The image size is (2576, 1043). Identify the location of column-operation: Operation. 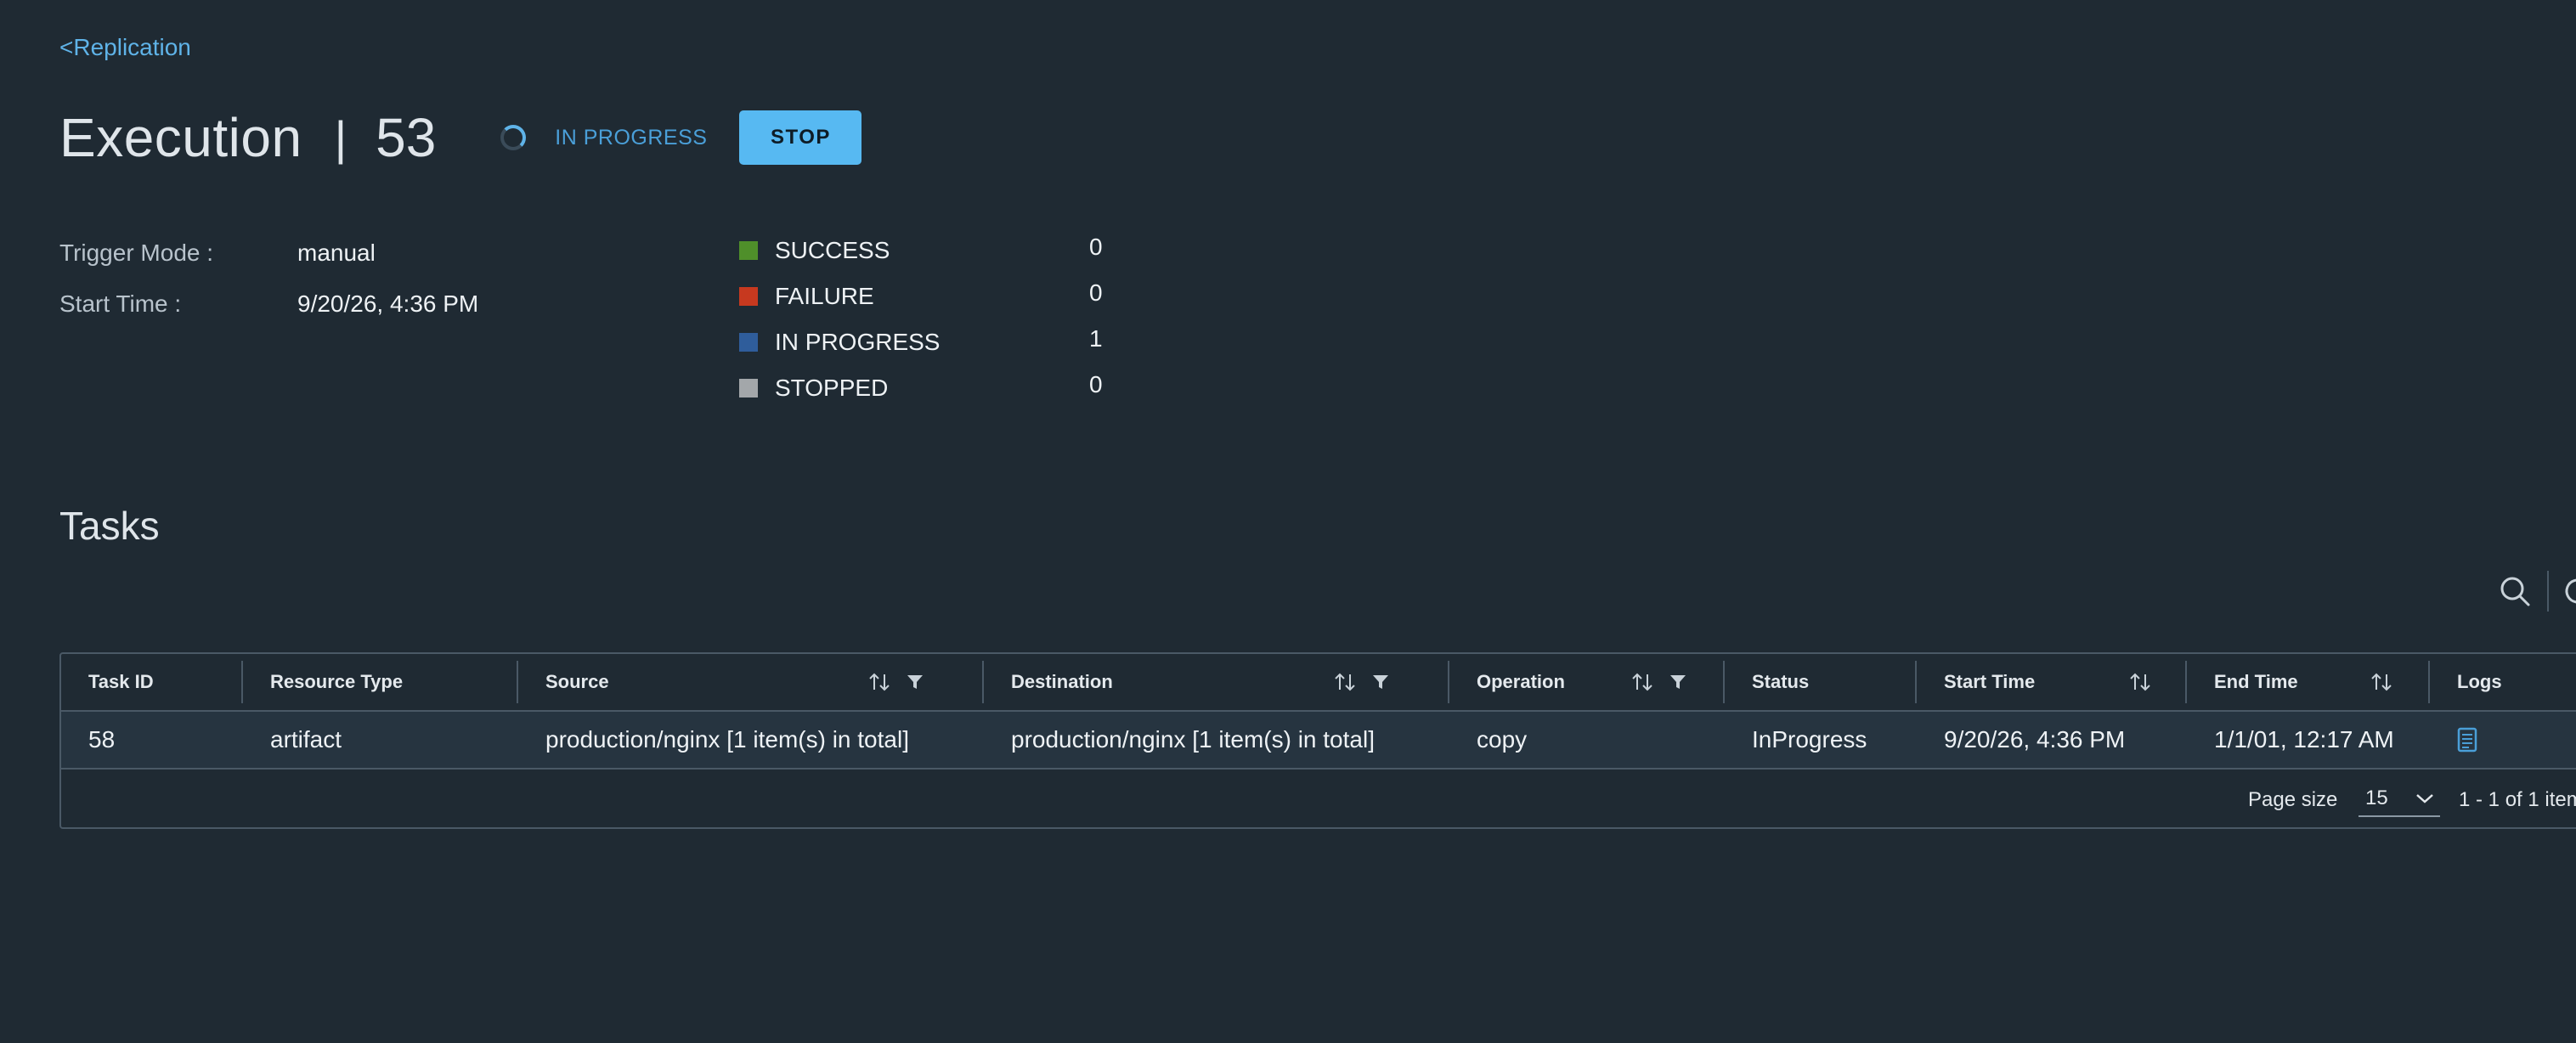
(1587, 682).